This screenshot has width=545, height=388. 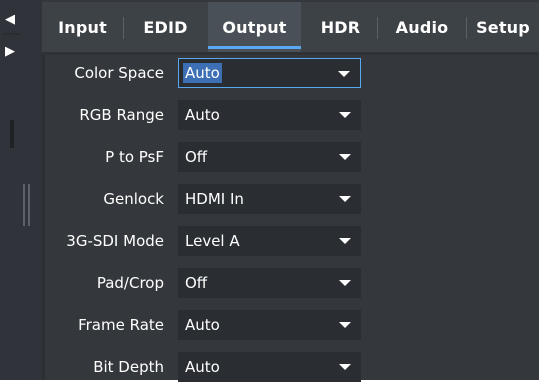 I want to click on tab-bar: Input EDID Output HDR Audio Setup, so click(x=290, y=27).